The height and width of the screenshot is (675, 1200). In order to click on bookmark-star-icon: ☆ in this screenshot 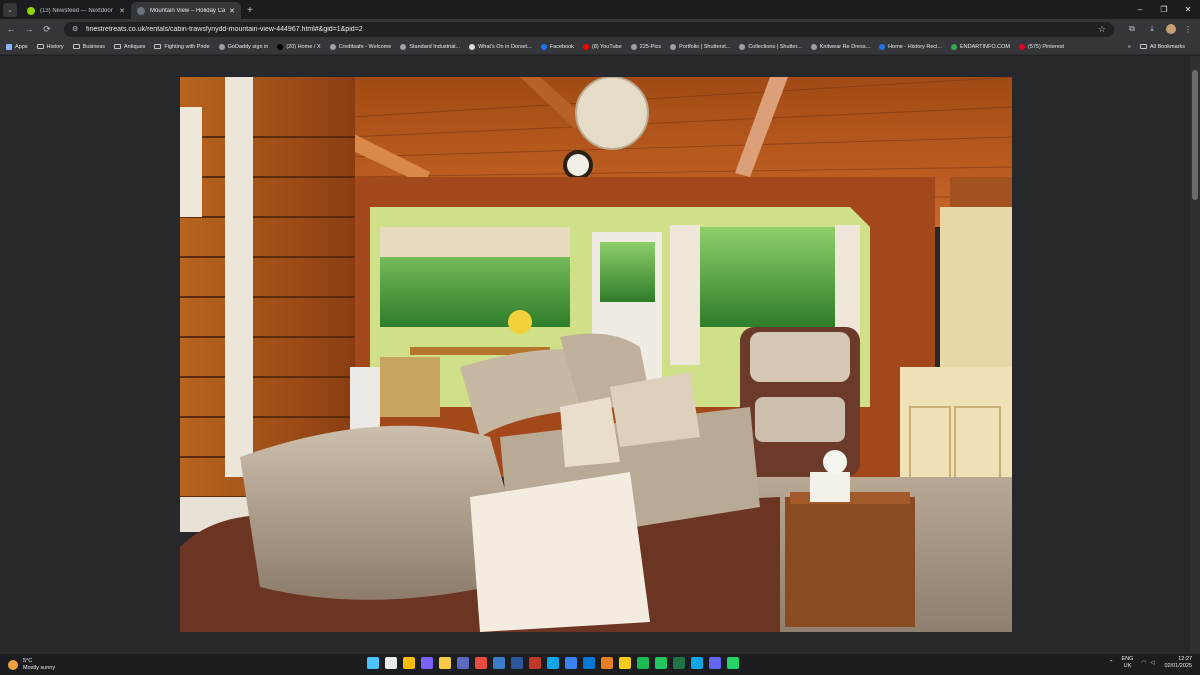, I will do `click(1102, 29)`.